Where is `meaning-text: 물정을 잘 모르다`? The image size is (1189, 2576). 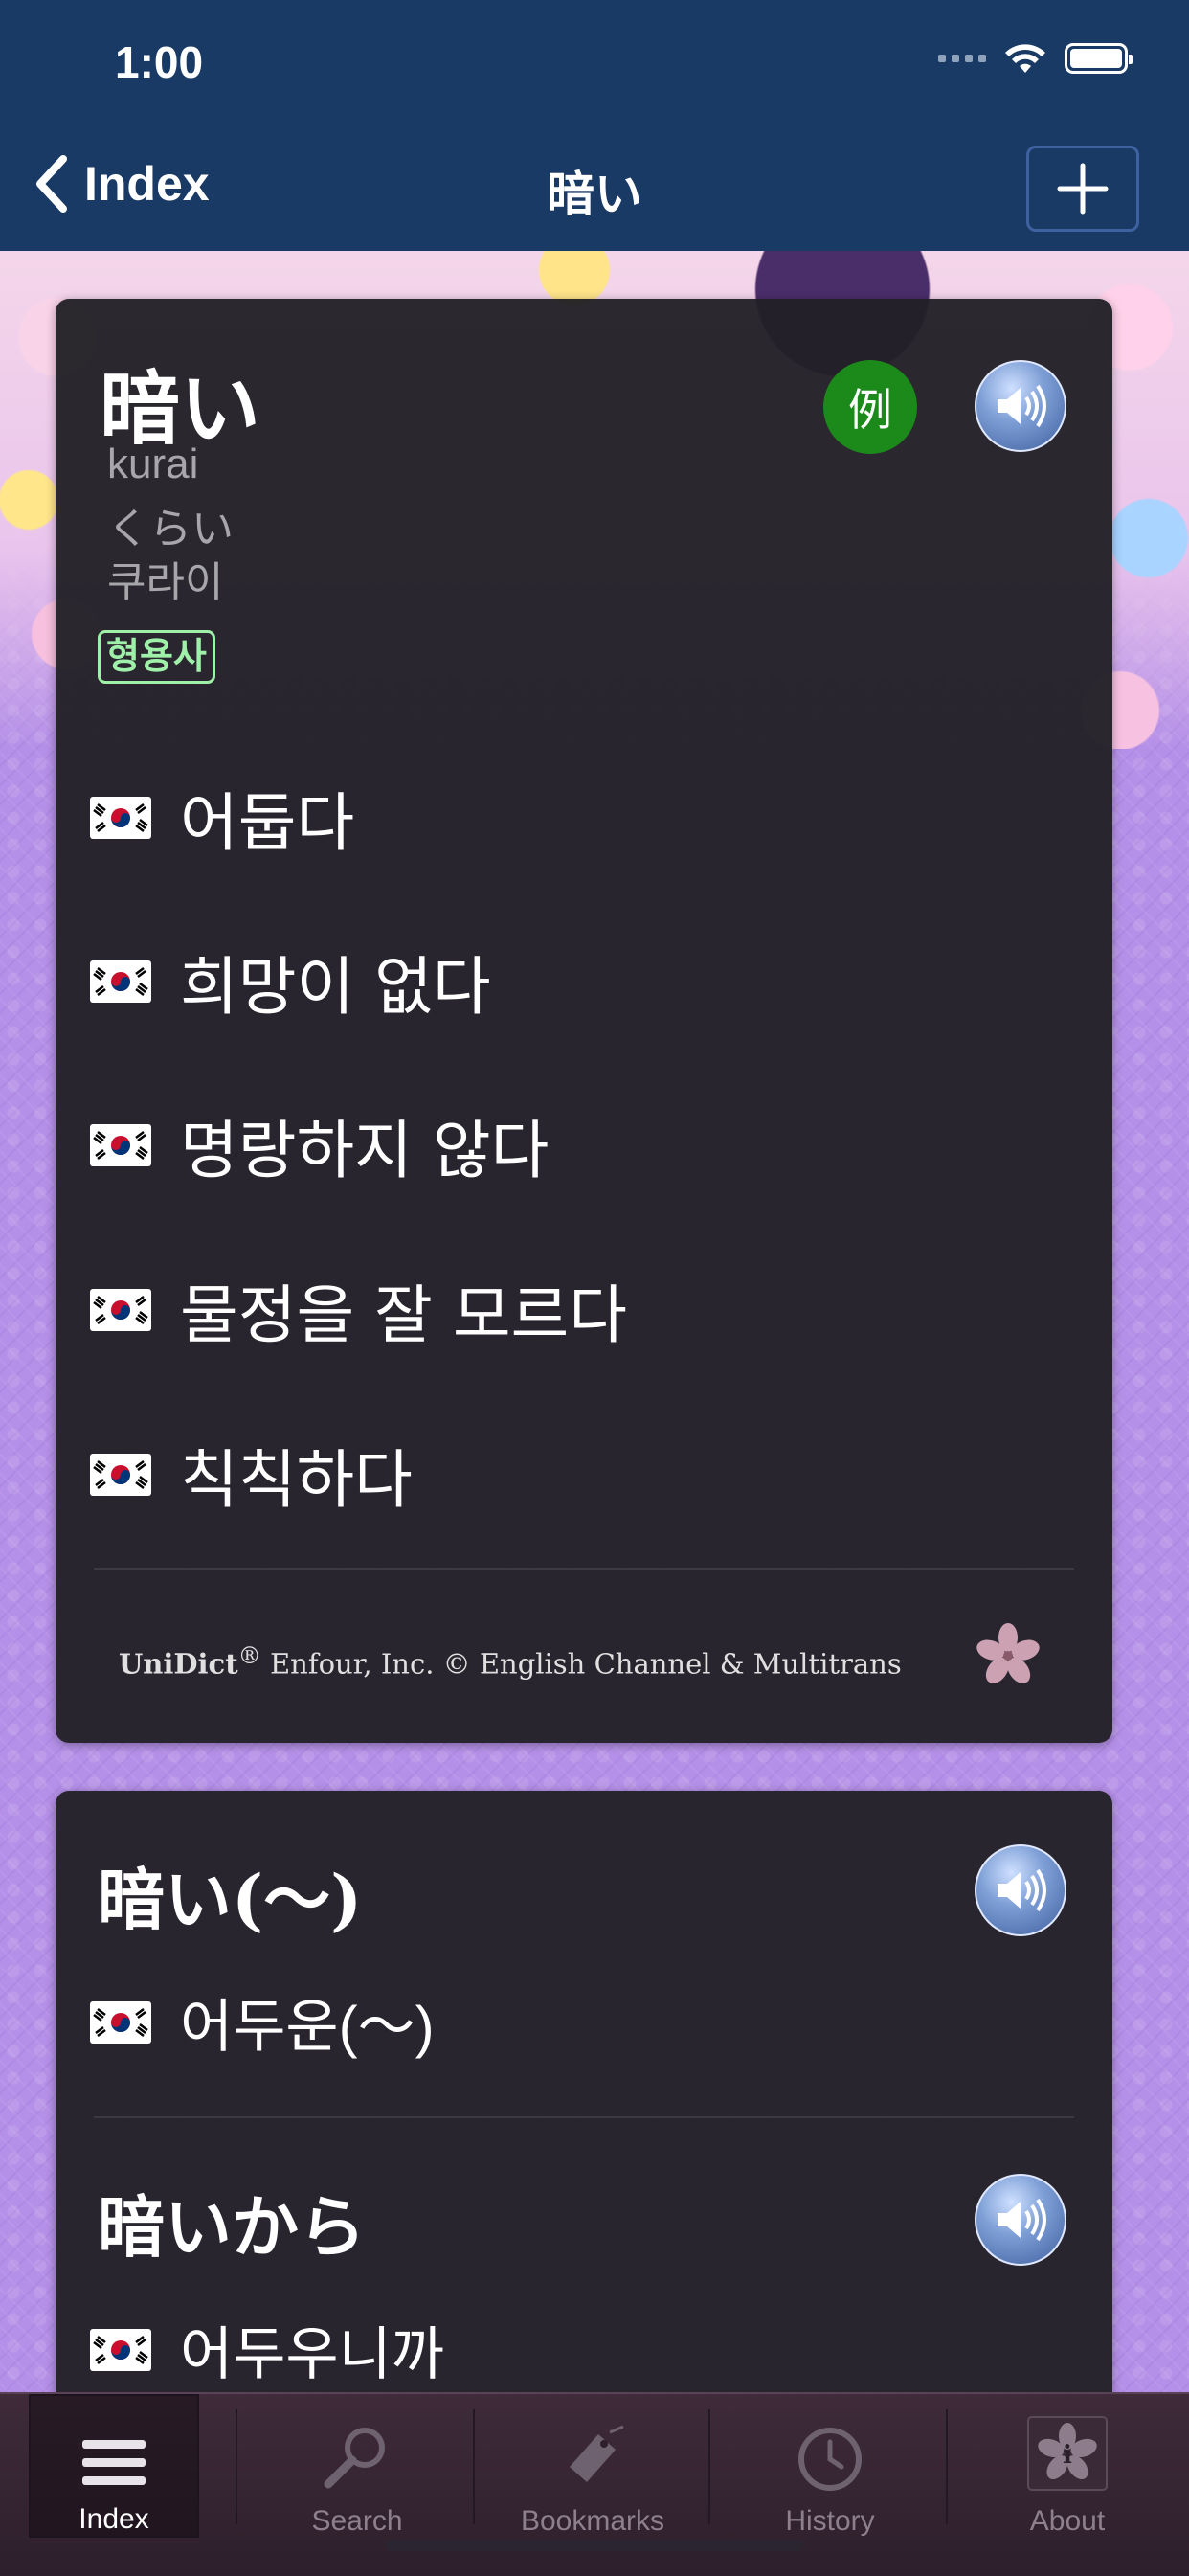 meaning-text: 물정을 잘 모르다 is located at coordinates (403, 1315).